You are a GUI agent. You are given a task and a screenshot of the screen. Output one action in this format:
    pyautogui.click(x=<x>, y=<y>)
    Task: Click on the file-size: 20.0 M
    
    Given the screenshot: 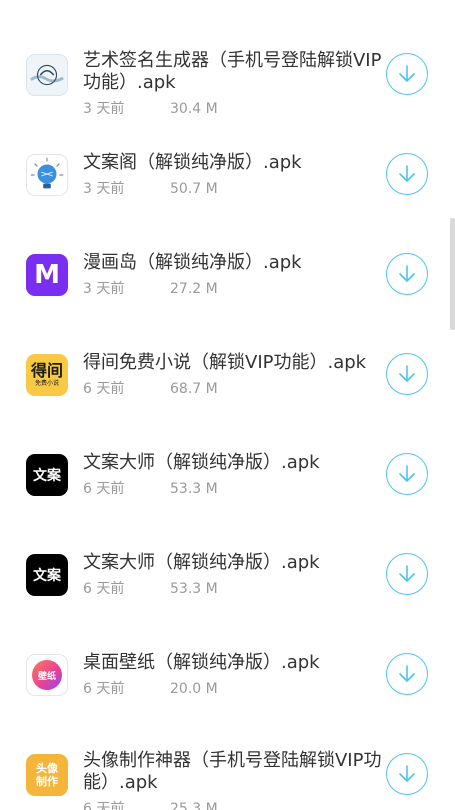 What is the action you would take?
    pyautogui.click(x=194, y=689)
    